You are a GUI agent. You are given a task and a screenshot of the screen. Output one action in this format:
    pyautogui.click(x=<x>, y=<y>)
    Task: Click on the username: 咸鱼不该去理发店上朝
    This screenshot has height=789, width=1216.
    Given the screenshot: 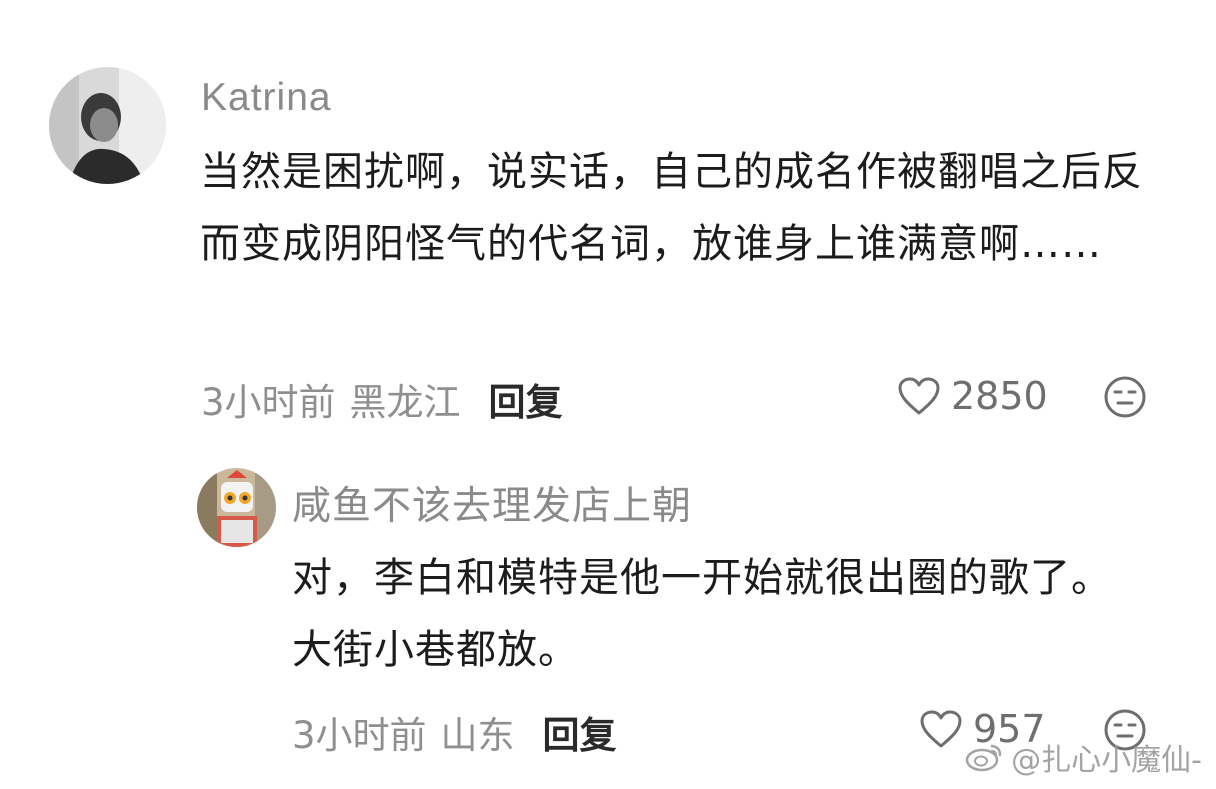 What is the action you would take?
    pyautogui.click(x=492, y=503)
    